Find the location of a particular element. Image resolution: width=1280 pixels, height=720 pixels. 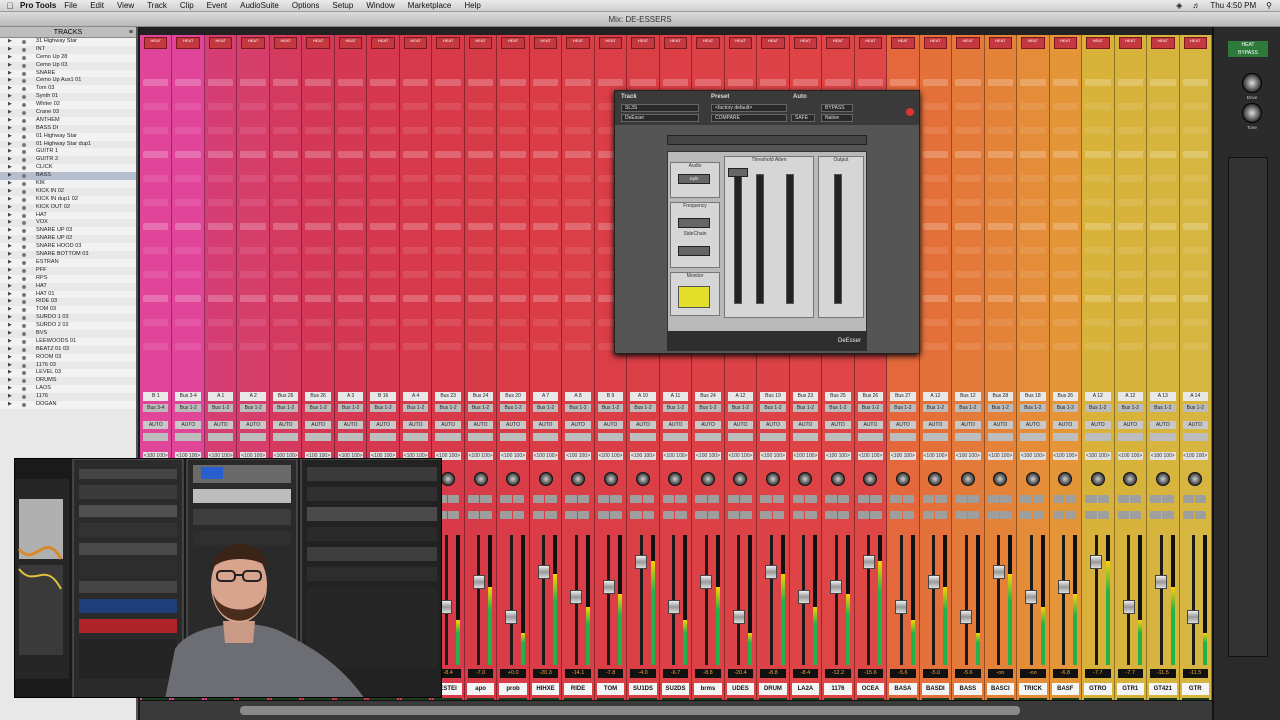

volume-readout: -14.1 is located at coordinates (578, 673).